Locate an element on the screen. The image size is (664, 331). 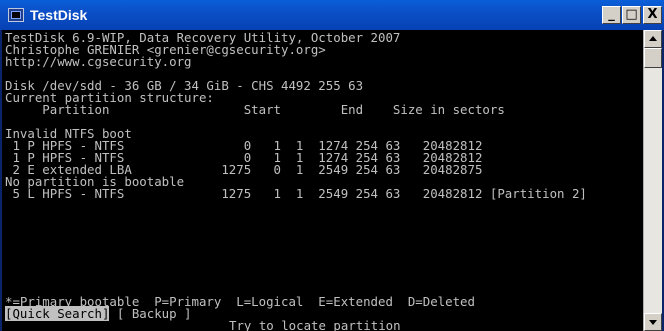
console-app-icon is located at coordinates (16, 15).